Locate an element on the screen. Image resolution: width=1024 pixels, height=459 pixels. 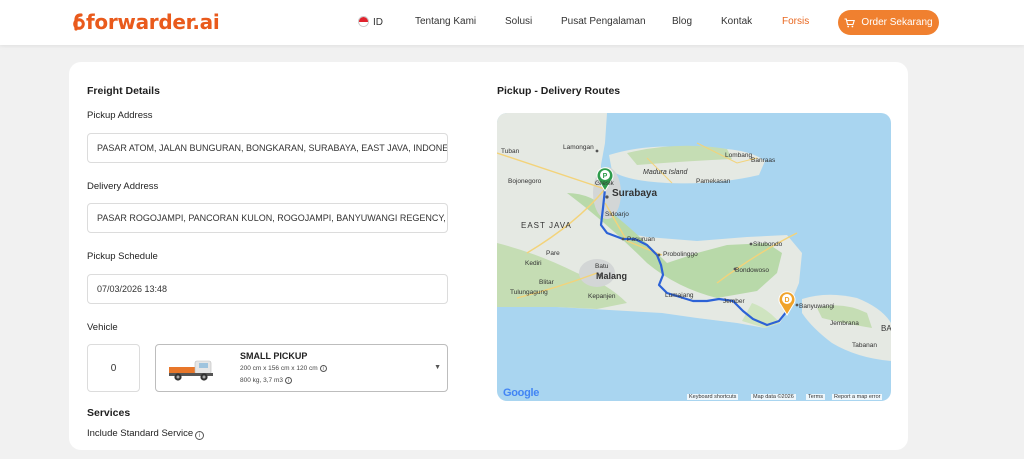
pickup-address-label: Pickup Address is located at coordinates (120, 115).